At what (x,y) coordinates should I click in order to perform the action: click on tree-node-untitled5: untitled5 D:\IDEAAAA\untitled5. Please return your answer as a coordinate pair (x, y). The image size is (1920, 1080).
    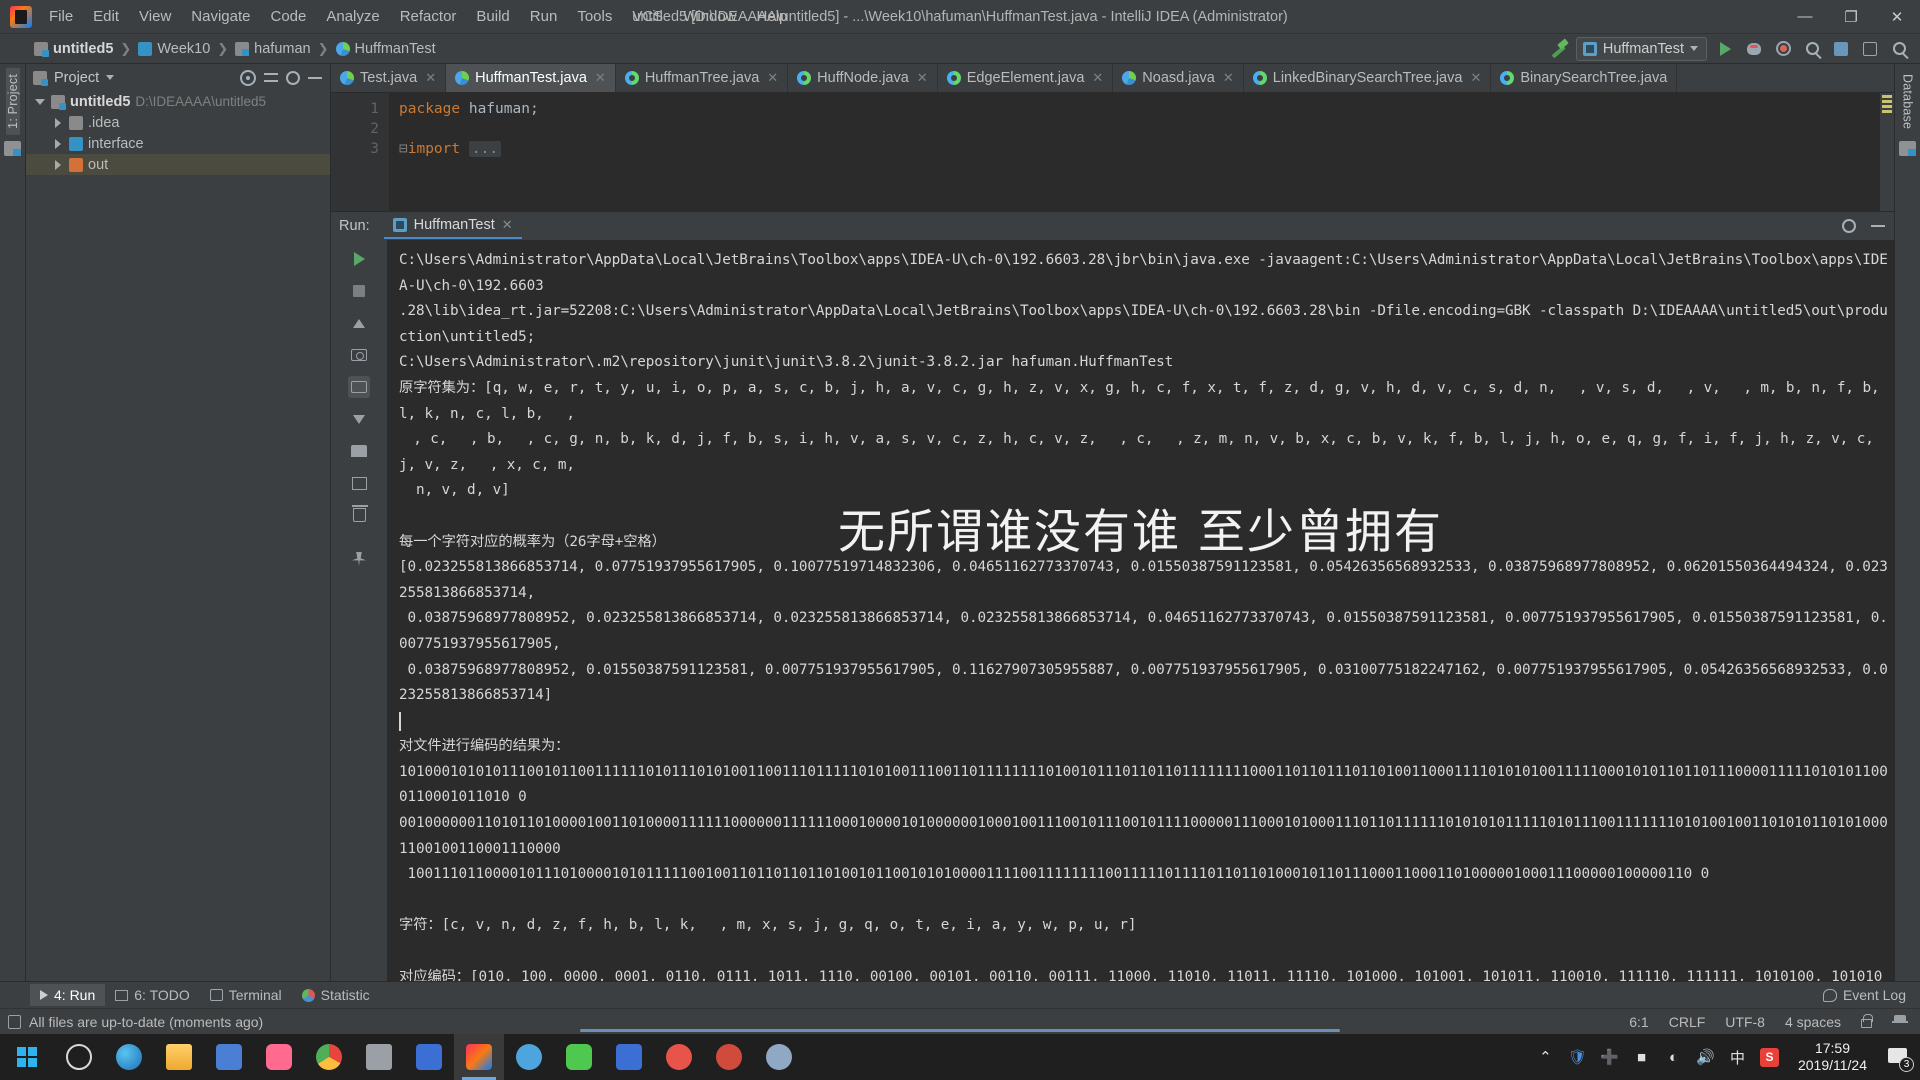
    Looking at the image, I should click on (178, 101).